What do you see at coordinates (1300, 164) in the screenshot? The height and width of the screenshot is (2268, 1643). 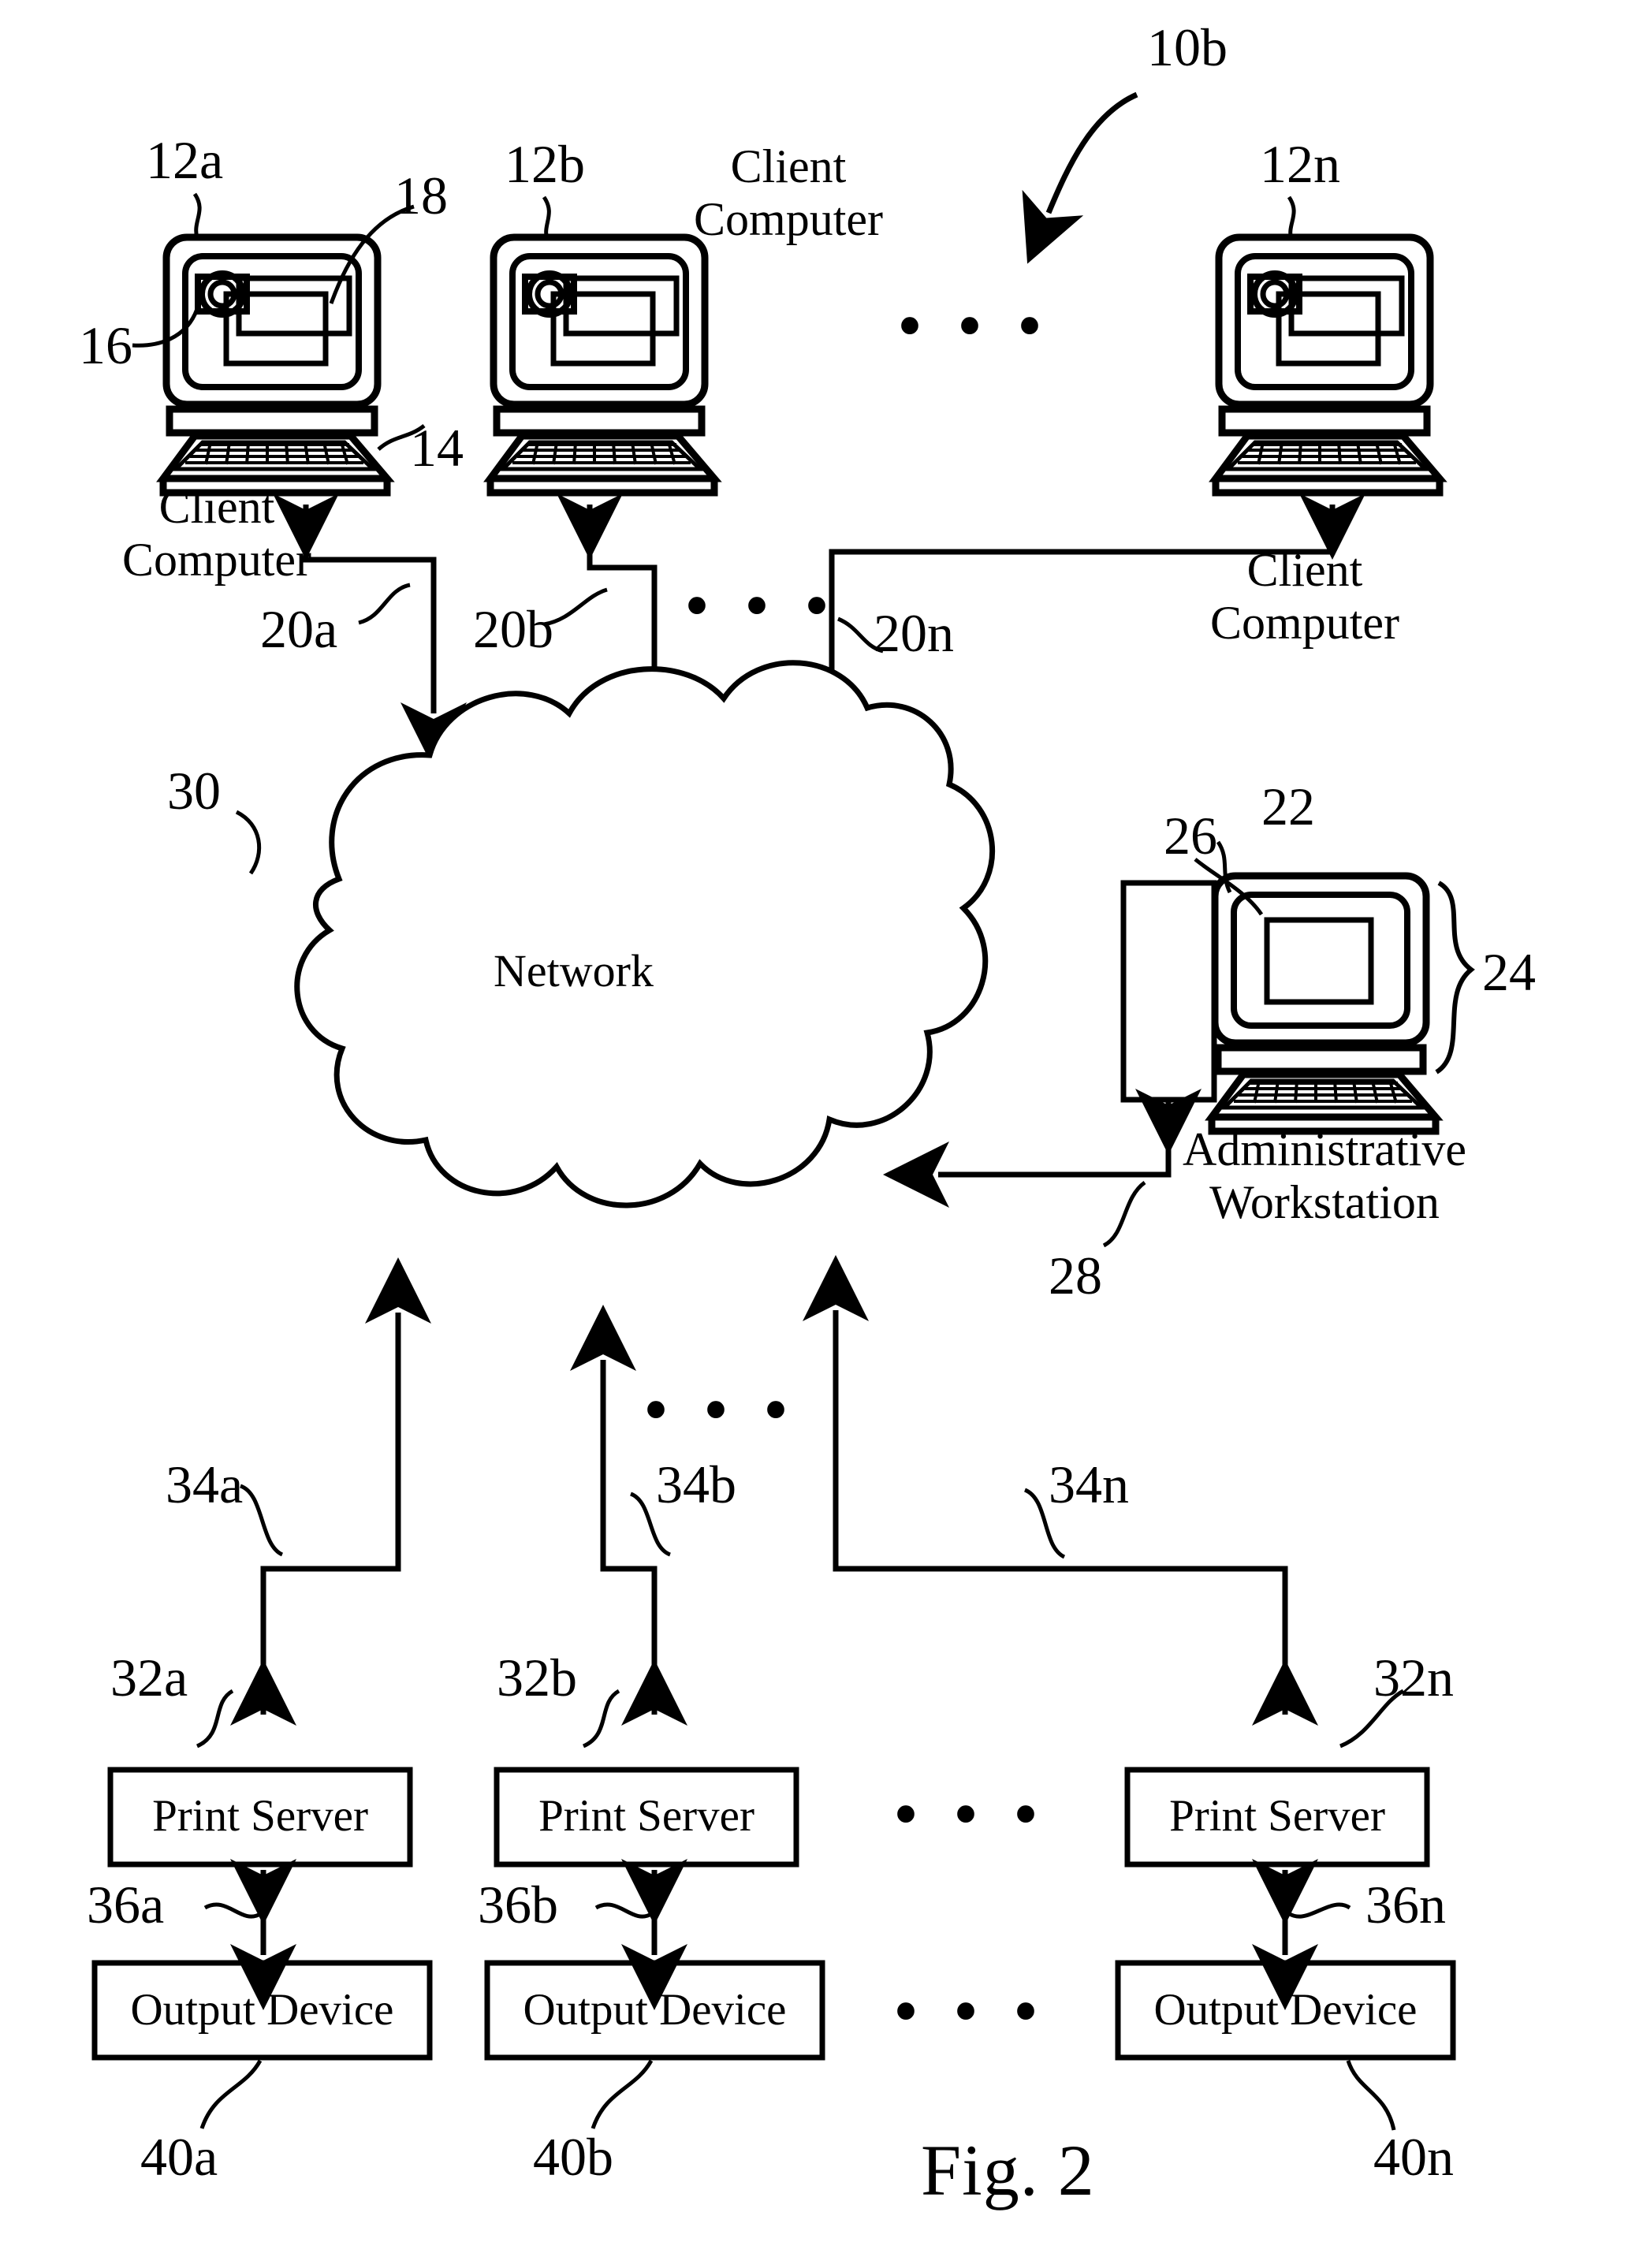 I see `ref-12n: 12n` at bounding box center [1300, 164].